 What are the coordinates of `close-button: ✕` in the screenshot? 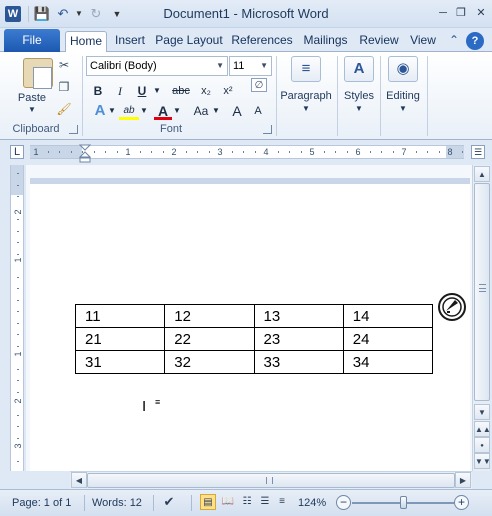 It's located at (481, 13).